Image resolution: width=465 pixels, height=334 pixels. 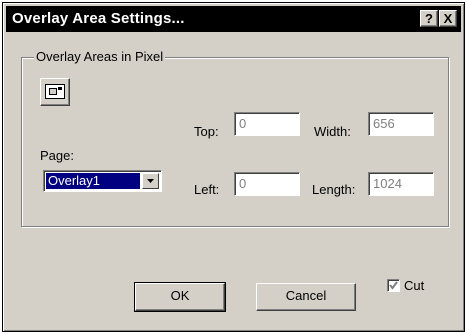 I want to click on width-label: Width:, so click(x=332, y=131).